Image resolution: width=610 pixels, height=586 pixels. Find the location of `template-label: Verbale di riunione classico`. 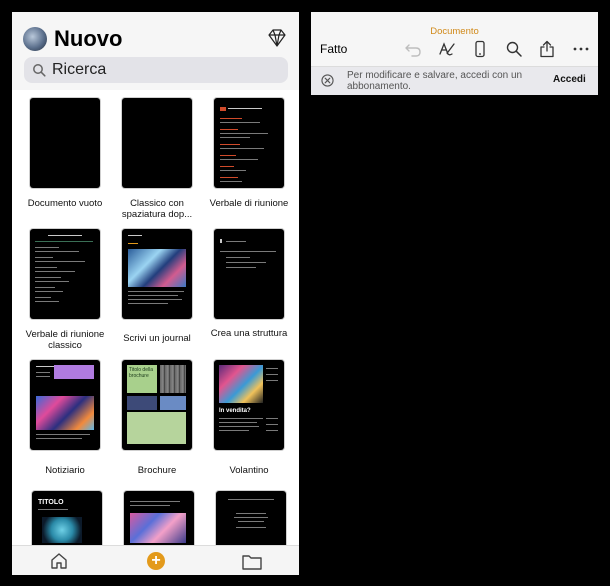

template-label: Verbale di riunione classico is located at coordinates (65, 340).